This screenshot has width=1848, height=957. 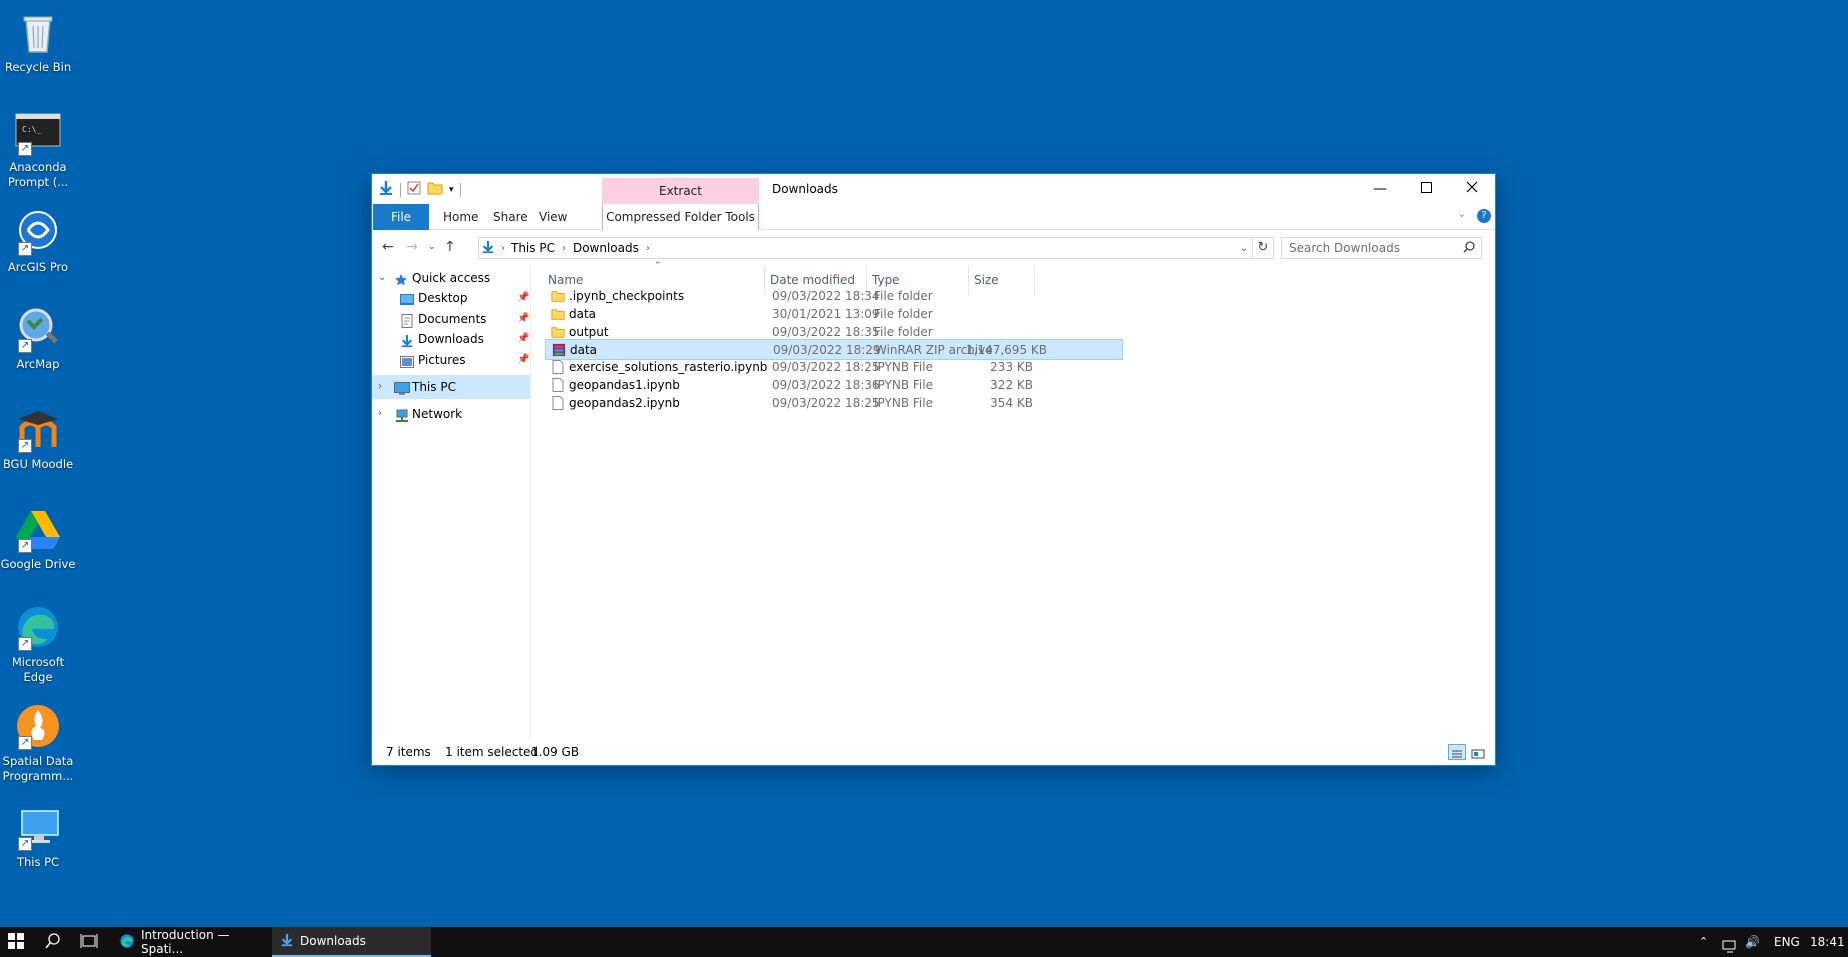 I want to click on maximize-button, so click(x=1426, y=189).